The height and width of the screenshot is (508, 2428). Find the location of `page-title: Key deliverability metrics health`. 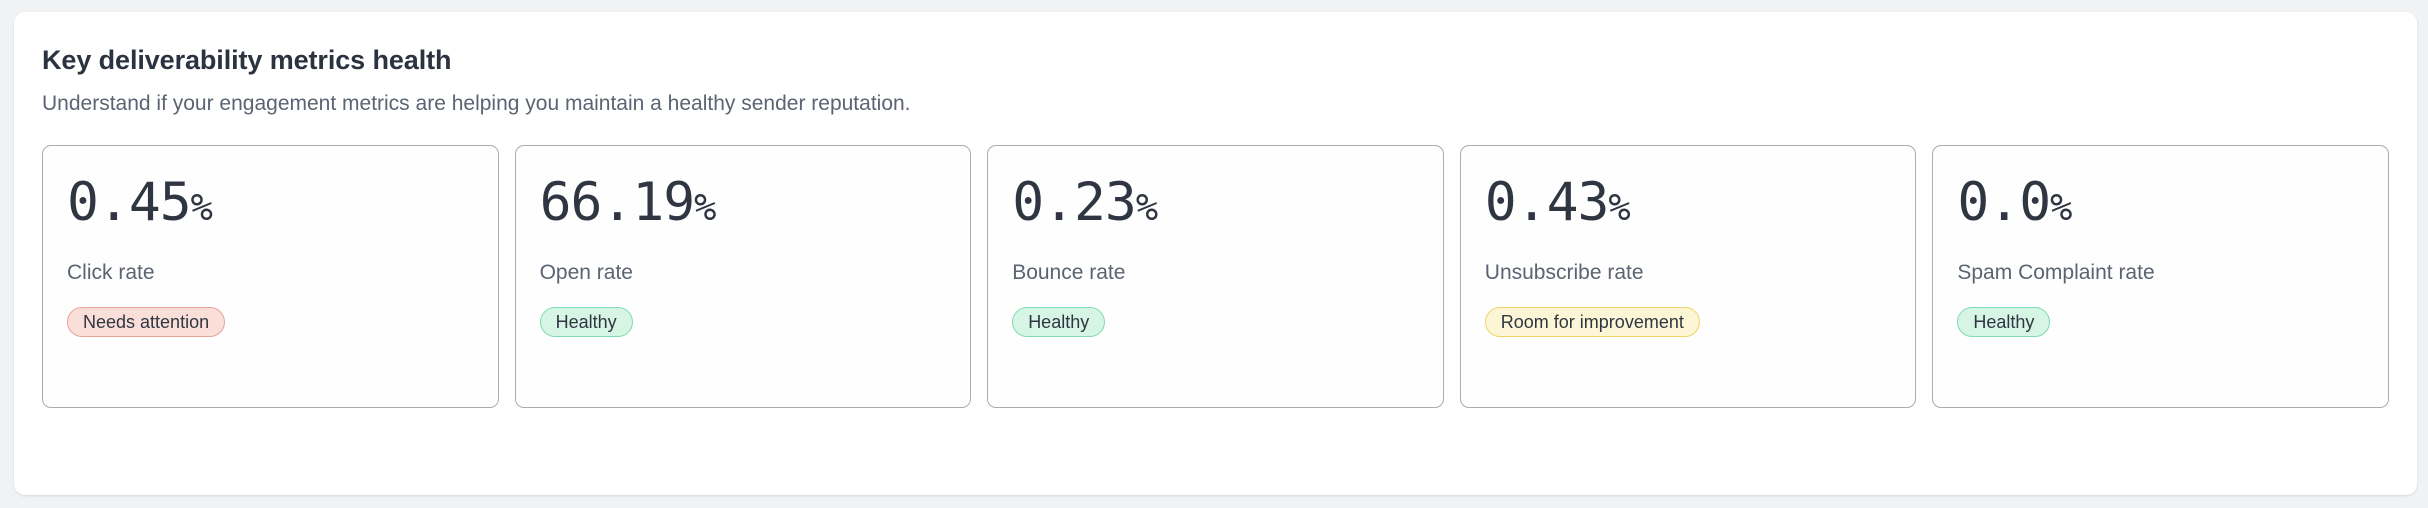

page-title: Key deliverability metrics health is located at coordinates (247, 60).